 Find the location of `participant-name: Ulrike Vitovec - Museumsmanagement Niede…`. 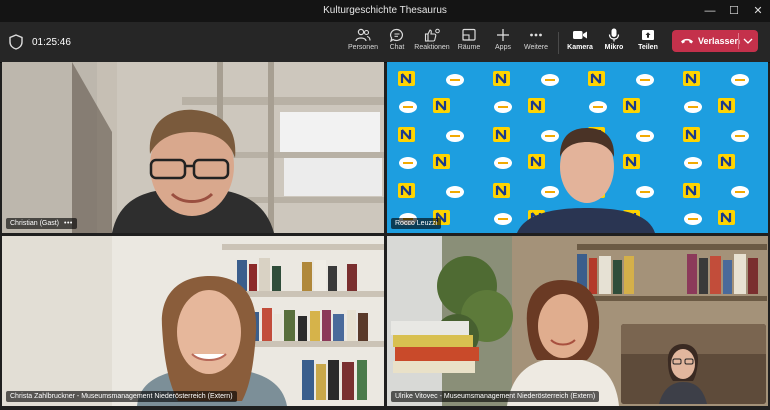

participant-name: Ulrike Vitovec - Museumsmanagement Niede… is located at coordinates (495, 396).